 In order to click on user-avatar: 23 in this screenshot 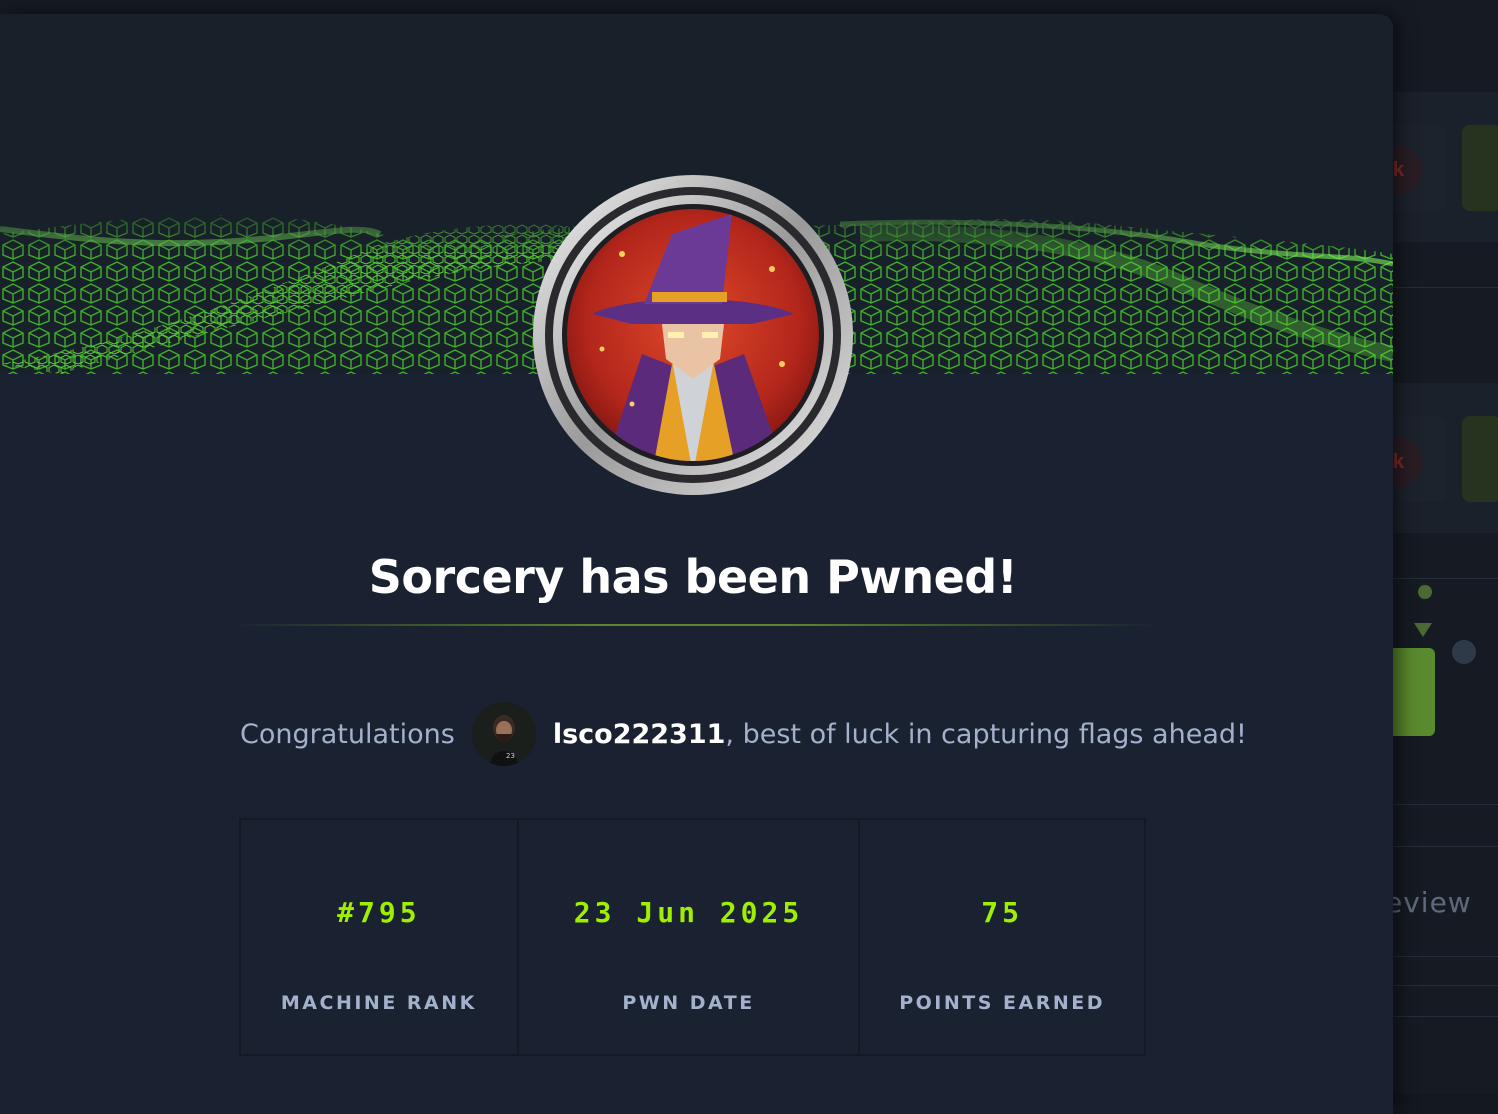, I will do `click(503, 734)`.